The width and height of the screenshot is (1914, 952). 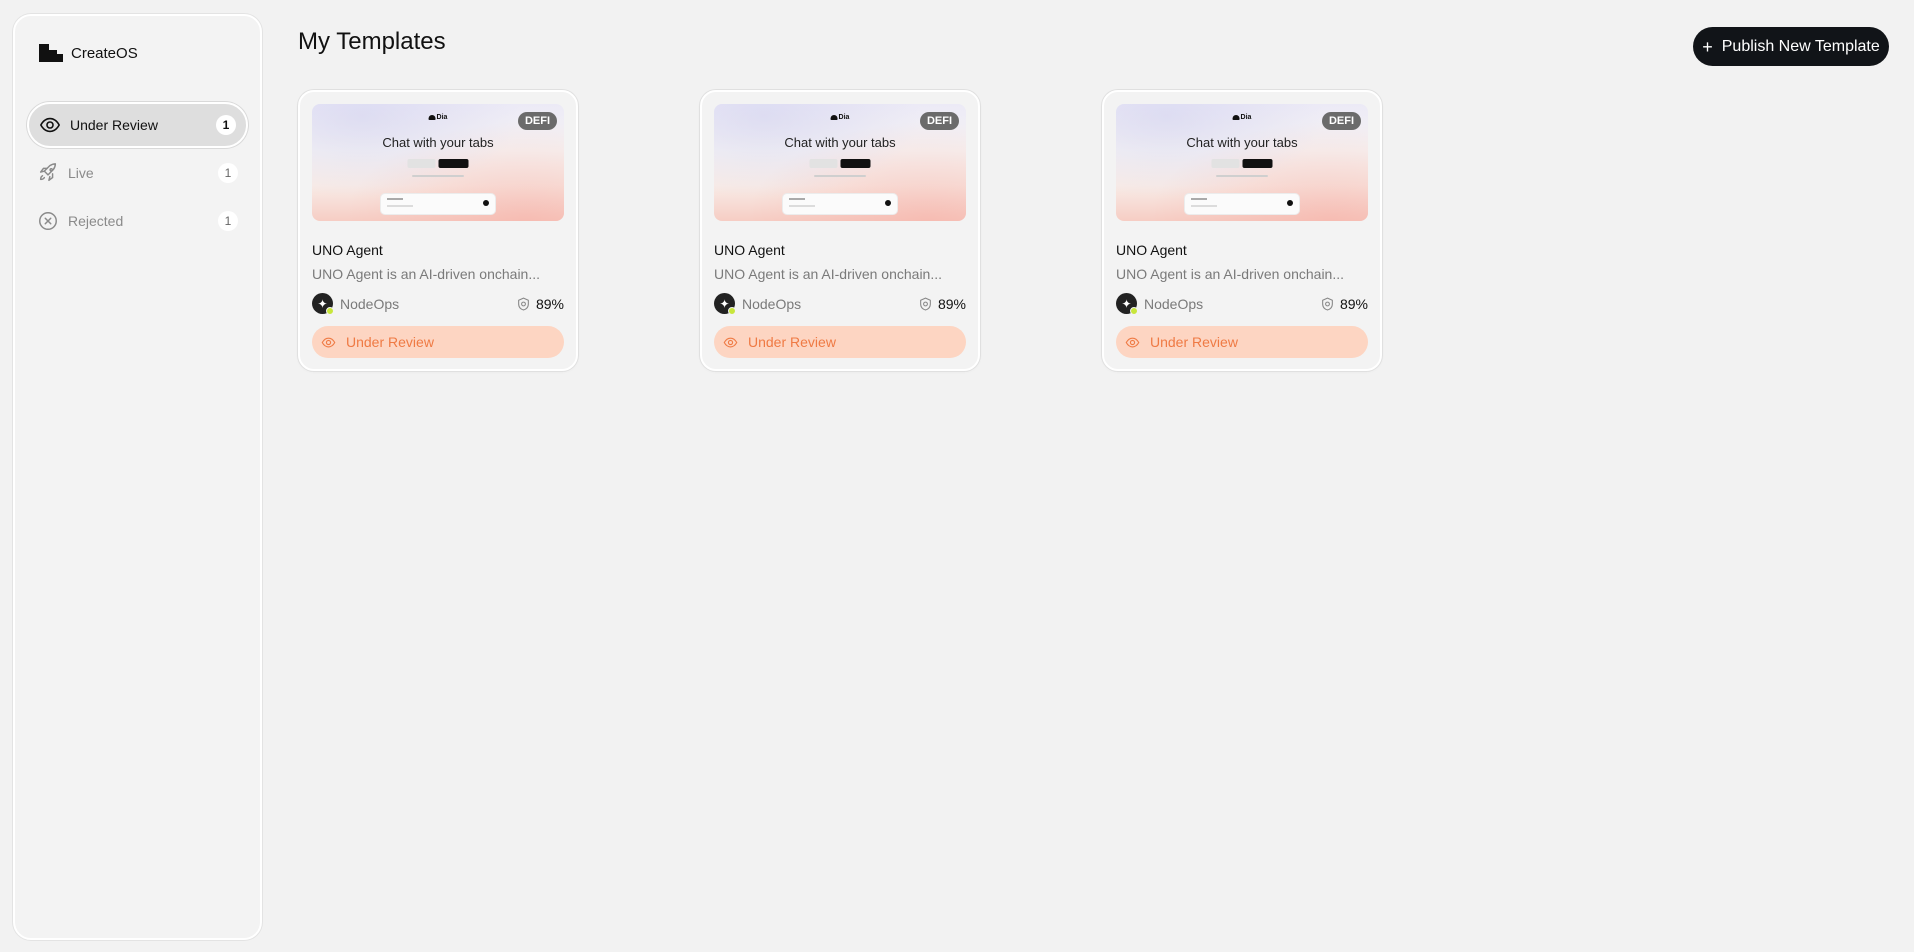 I want to click on sidebar-item-label: Live, so click(x=81, y=173).